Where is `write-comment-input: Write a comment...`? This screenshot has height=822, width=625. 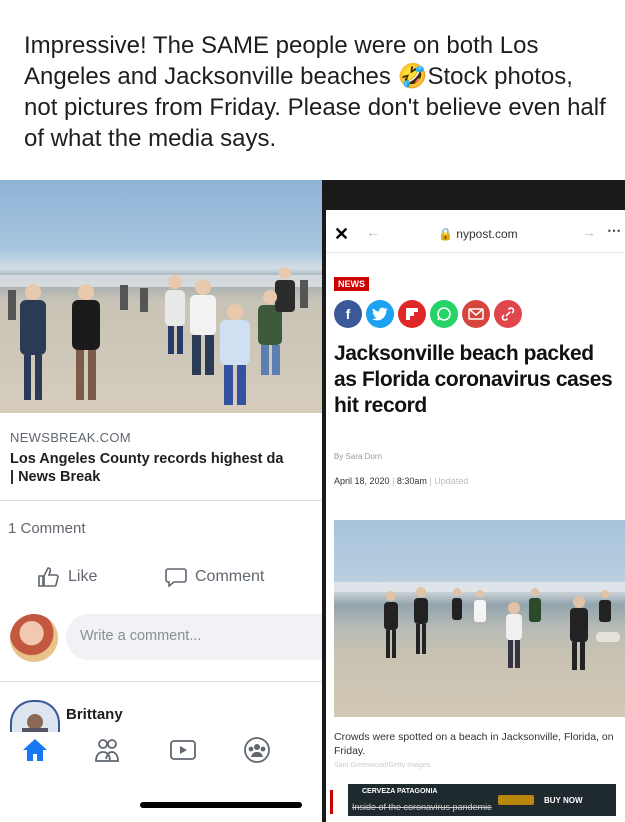 write-comment-input: Write a comment... is located at coordinates (194, 637).